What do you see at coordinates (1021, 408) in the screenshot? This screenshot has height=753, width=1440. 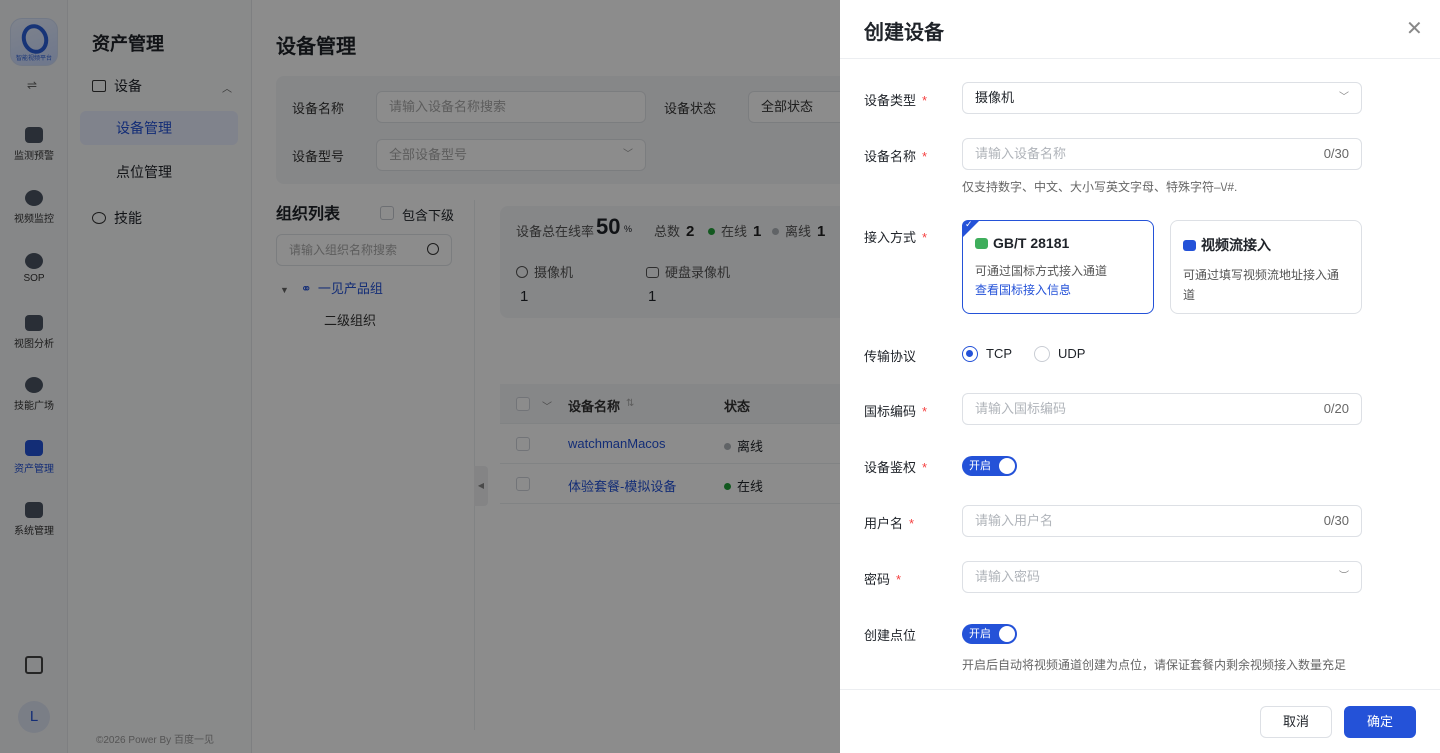 I see `gb-code-placeholder: 请输入国标编码` at bounding box center [1021, 408].